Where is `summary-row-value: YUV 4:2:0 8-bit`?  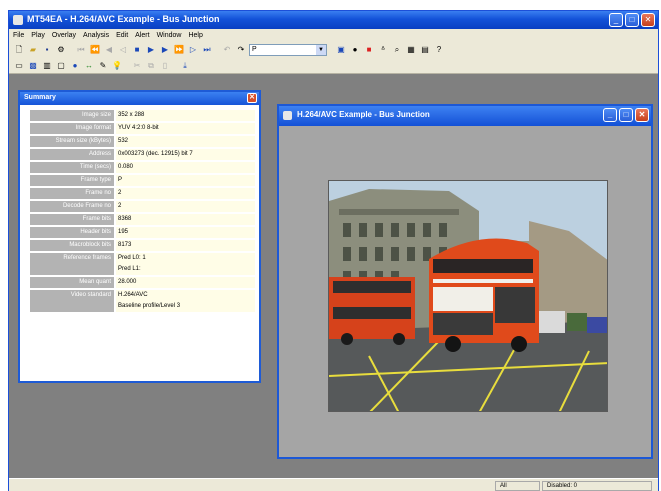
summary-row-value: YUV 4:2:0 8-bit is located at coordinates (185, 128).